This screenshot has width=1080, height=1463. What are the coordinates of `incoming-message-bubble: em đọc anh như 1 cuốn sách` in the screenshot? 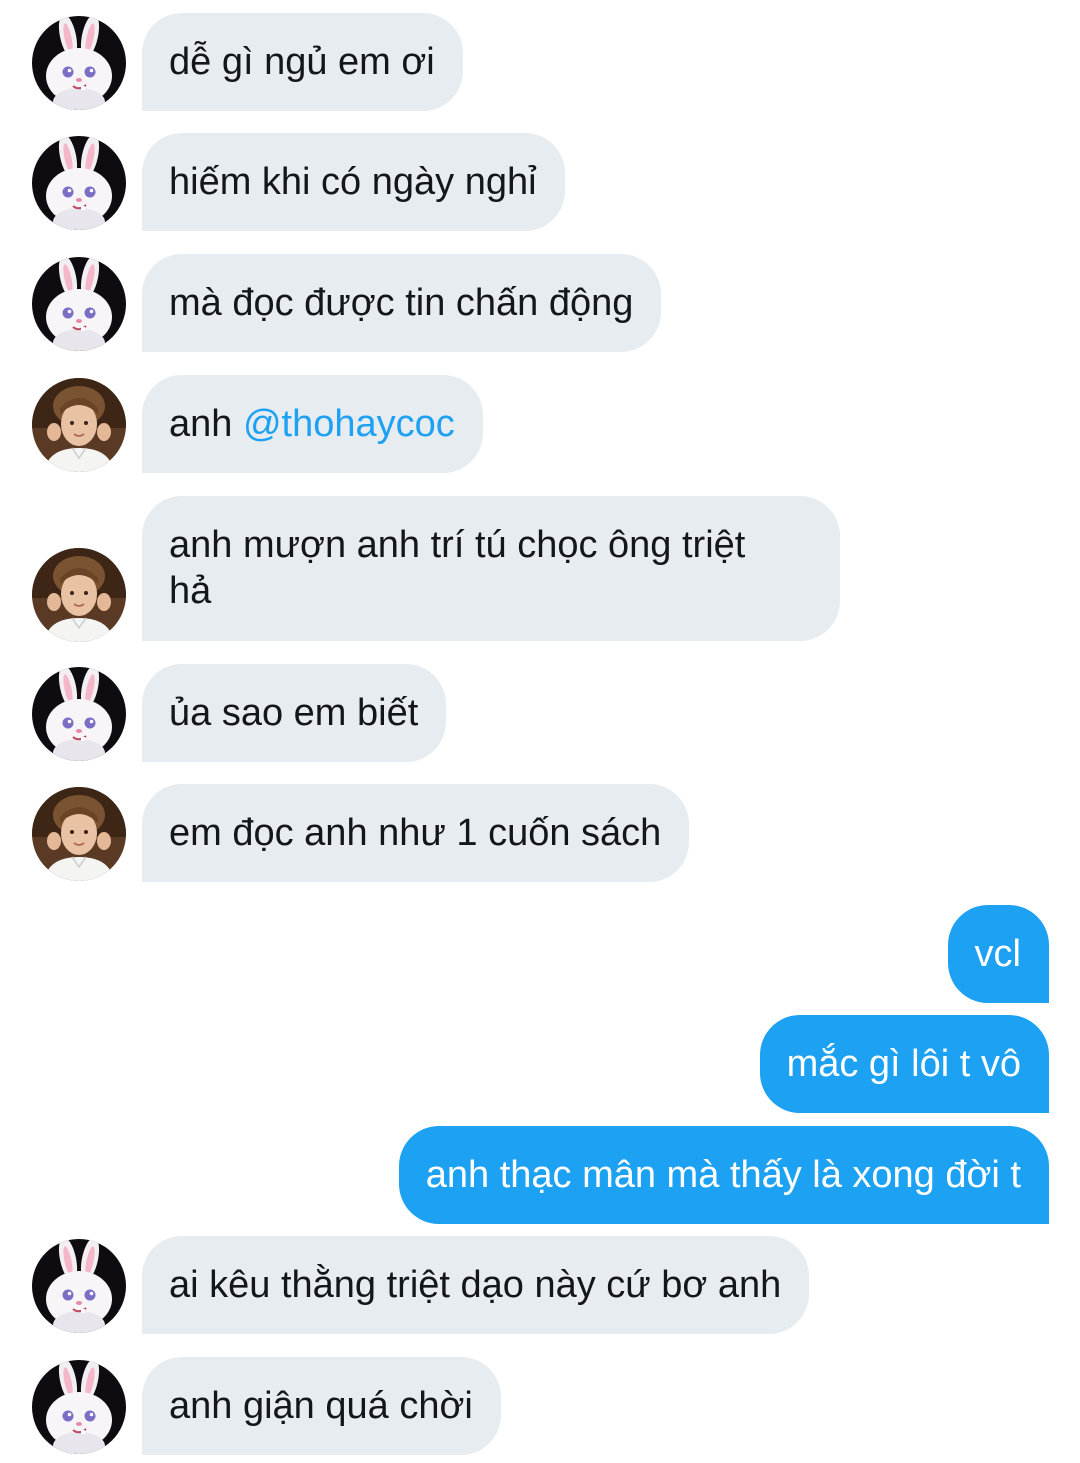 It's located at (416, 833).